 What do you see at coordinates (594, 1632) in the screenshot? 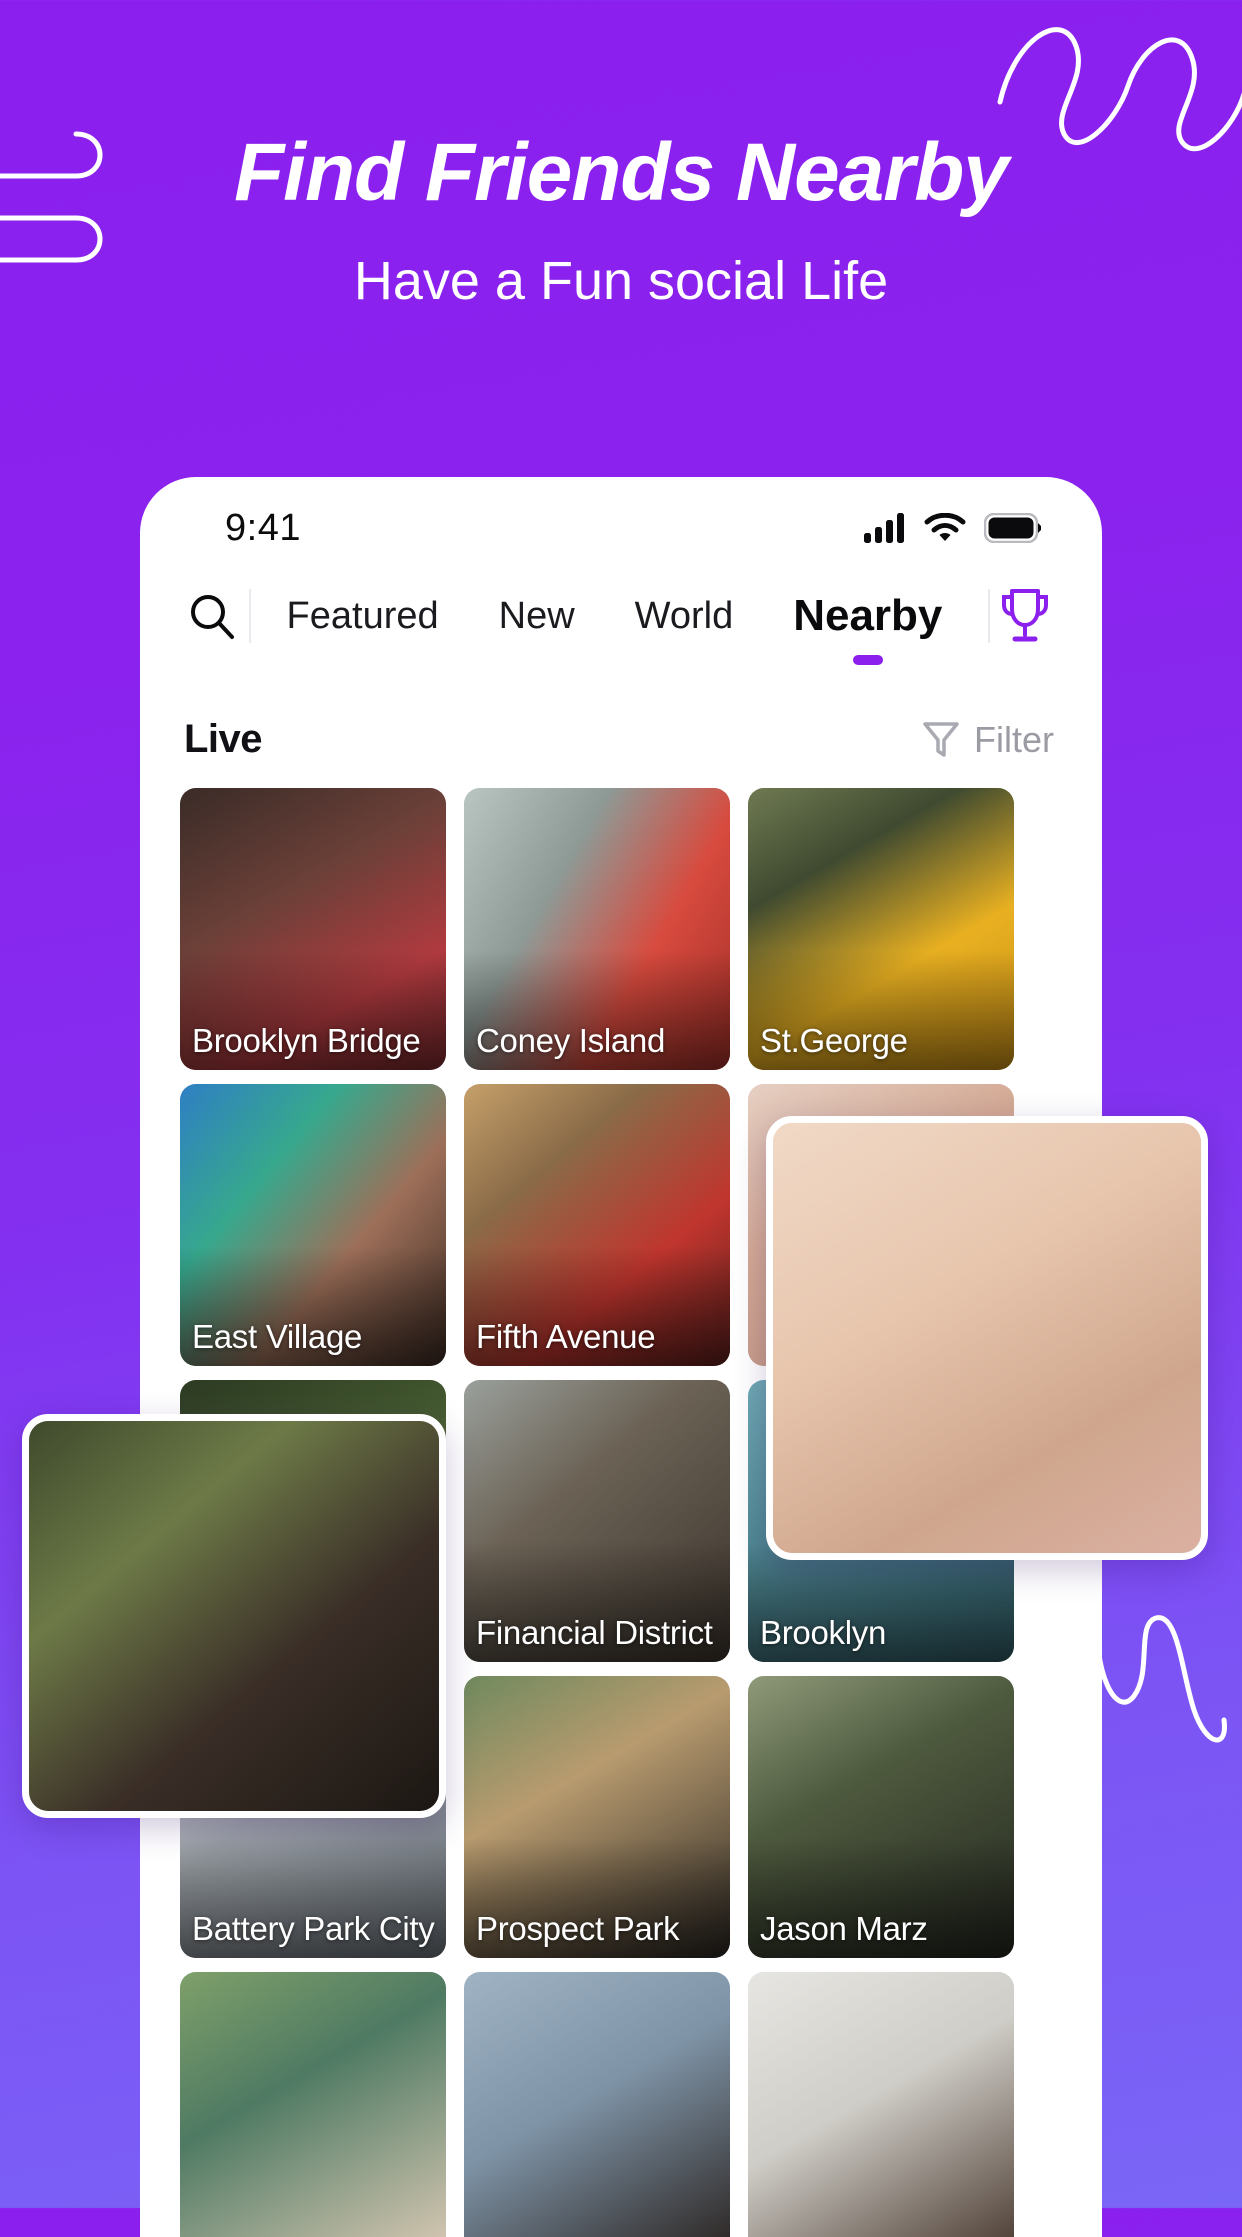
I see `card-caption: Financial District` at bounding box center [594, 1632].